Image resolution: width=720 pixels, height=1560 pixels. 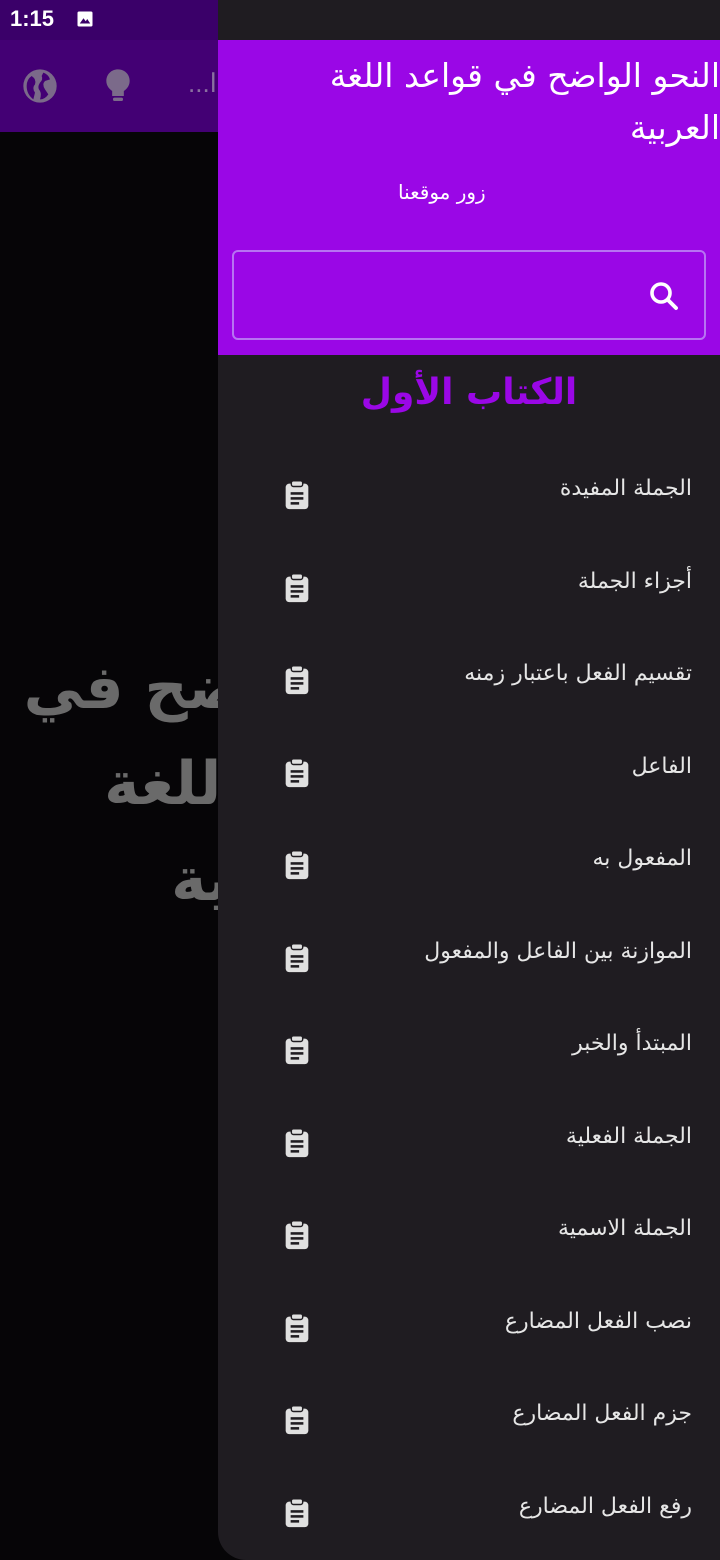 What do you see at coordinates (469, 494) in the screenshot?
I see `menu-item: الجملة المفيدة` at bounding box center [469, 494].